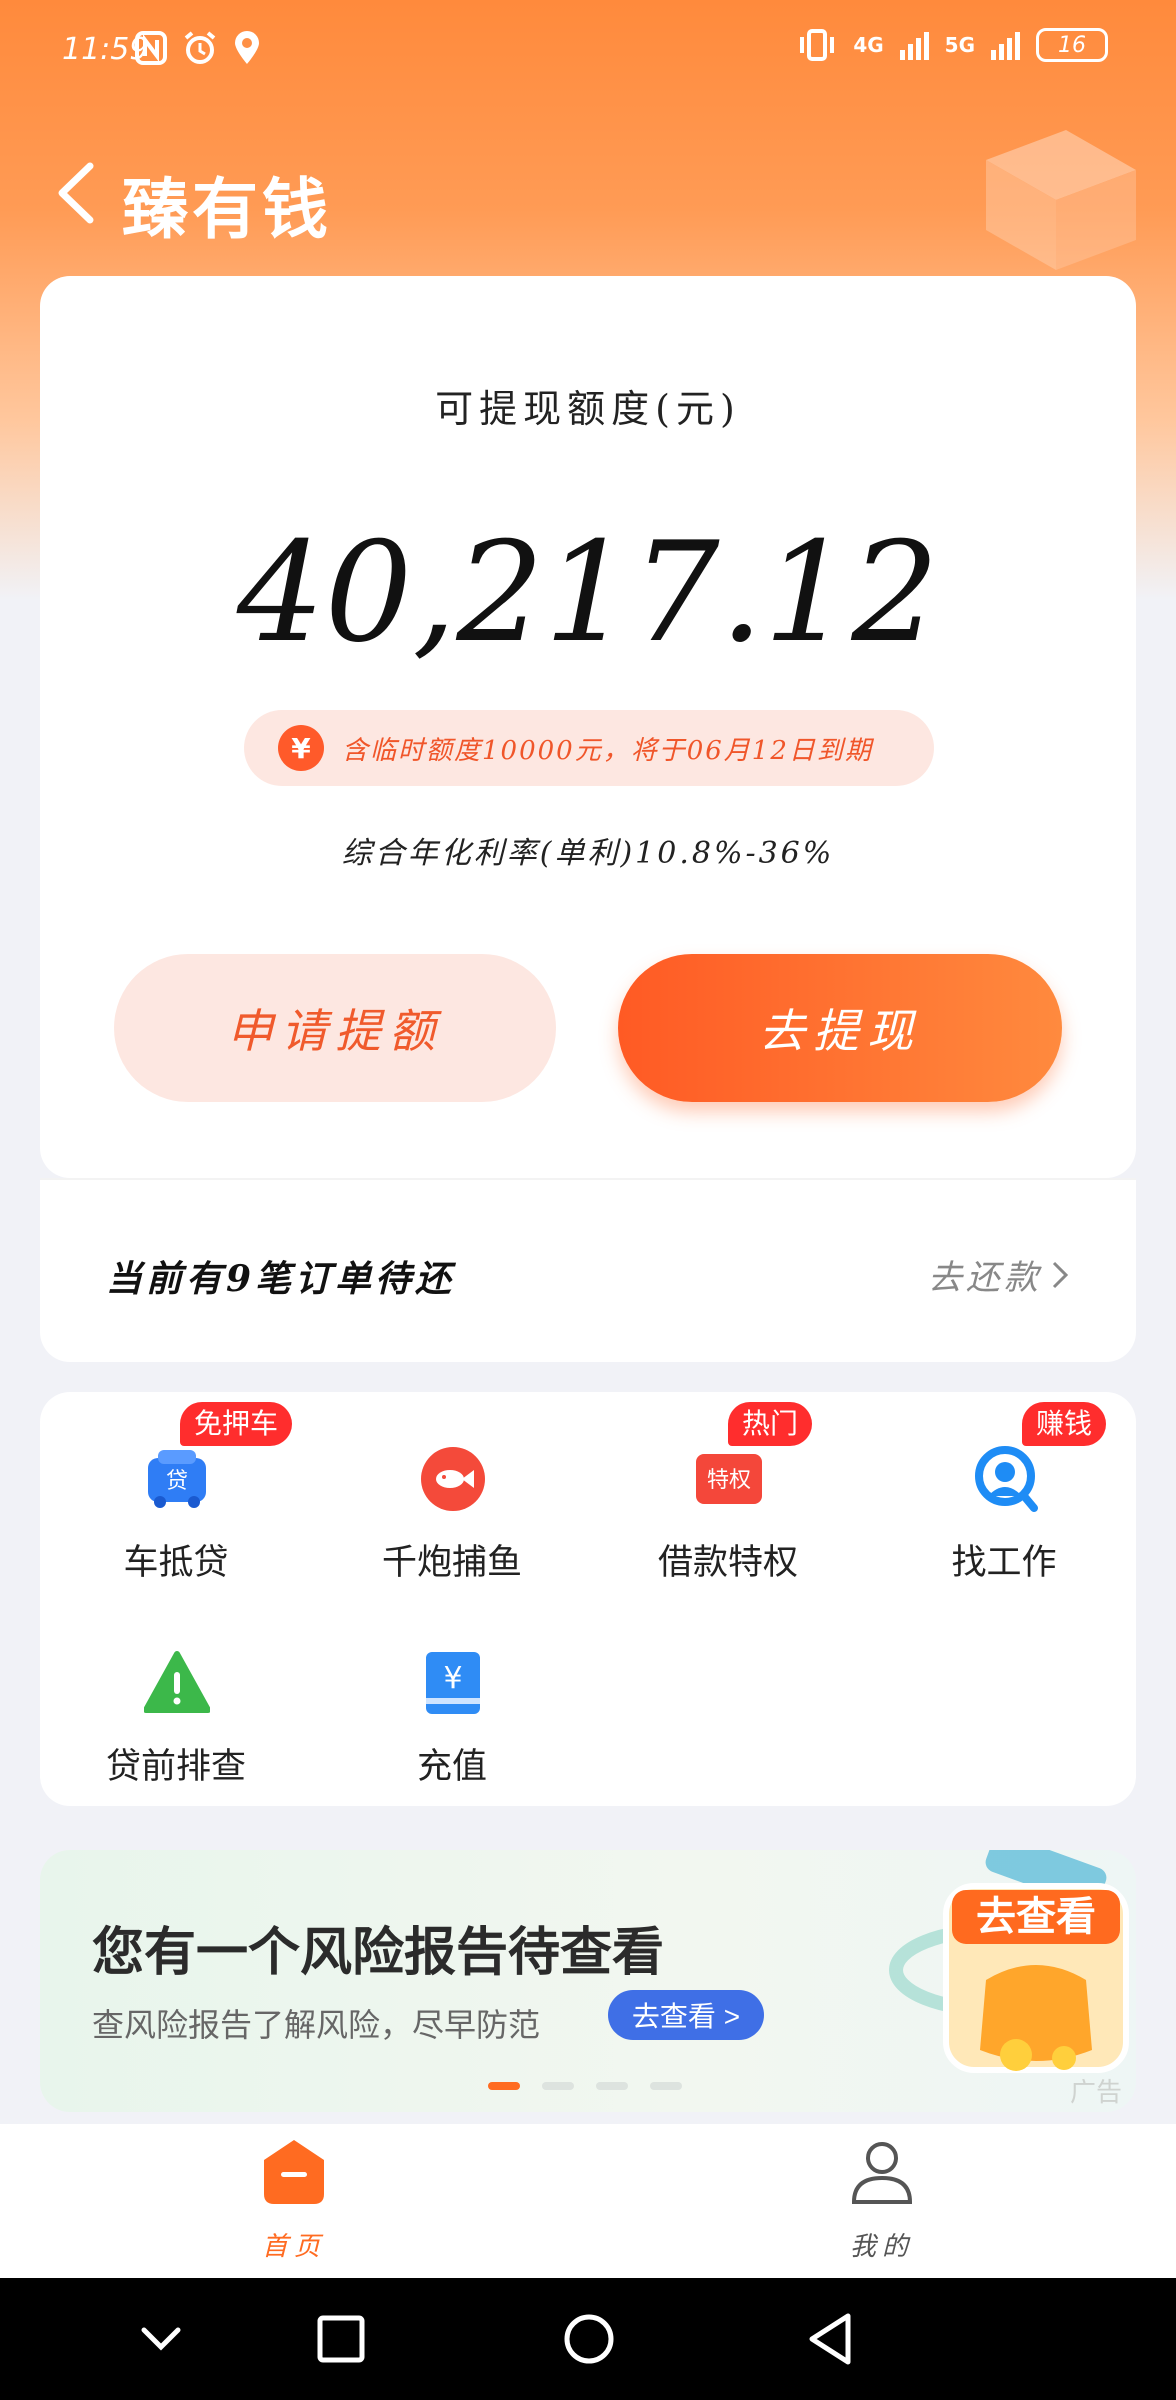 Image resolution: width=1176 pixels, height=2400 pixels. I want to click on bottom-tab-bar: 首页 我的, so click(588, 2201).